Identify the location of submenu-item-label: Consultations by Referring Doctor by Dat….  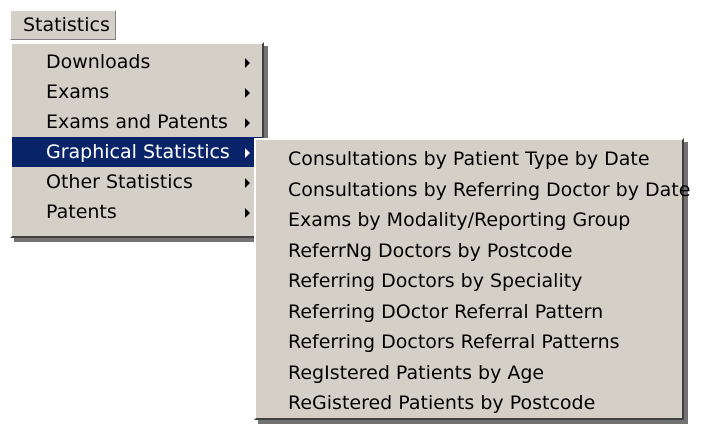
(489, 189).